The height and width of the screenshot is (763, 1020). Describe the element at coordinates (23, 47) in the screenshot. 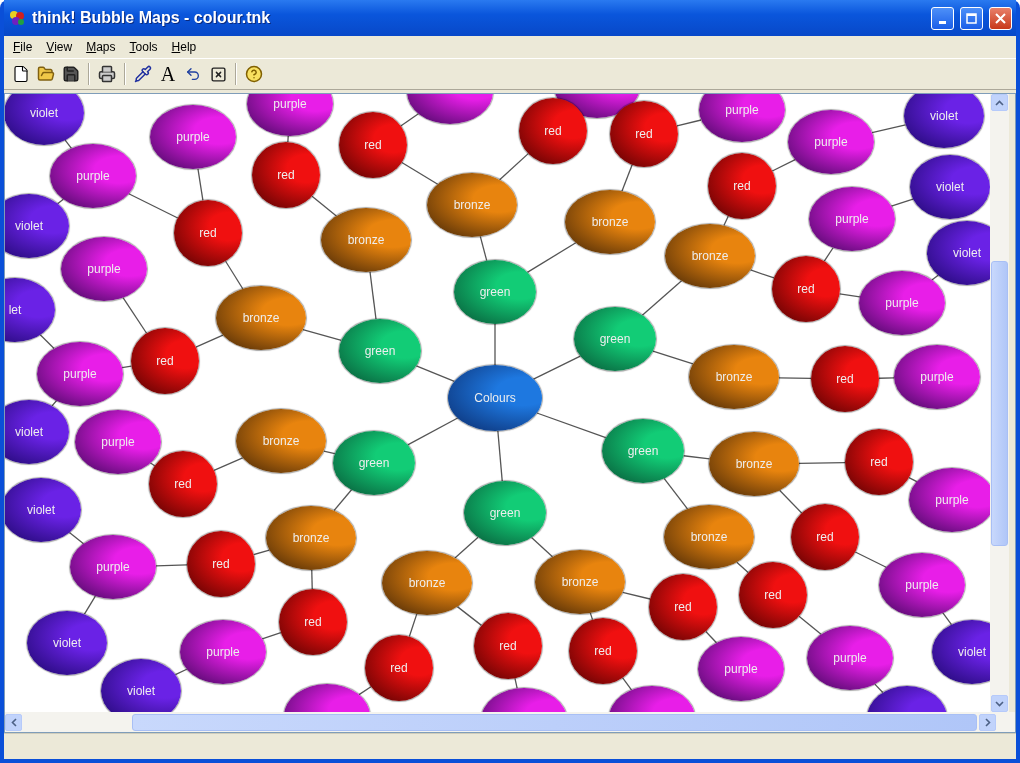

I see `menu-item: File` at that location.